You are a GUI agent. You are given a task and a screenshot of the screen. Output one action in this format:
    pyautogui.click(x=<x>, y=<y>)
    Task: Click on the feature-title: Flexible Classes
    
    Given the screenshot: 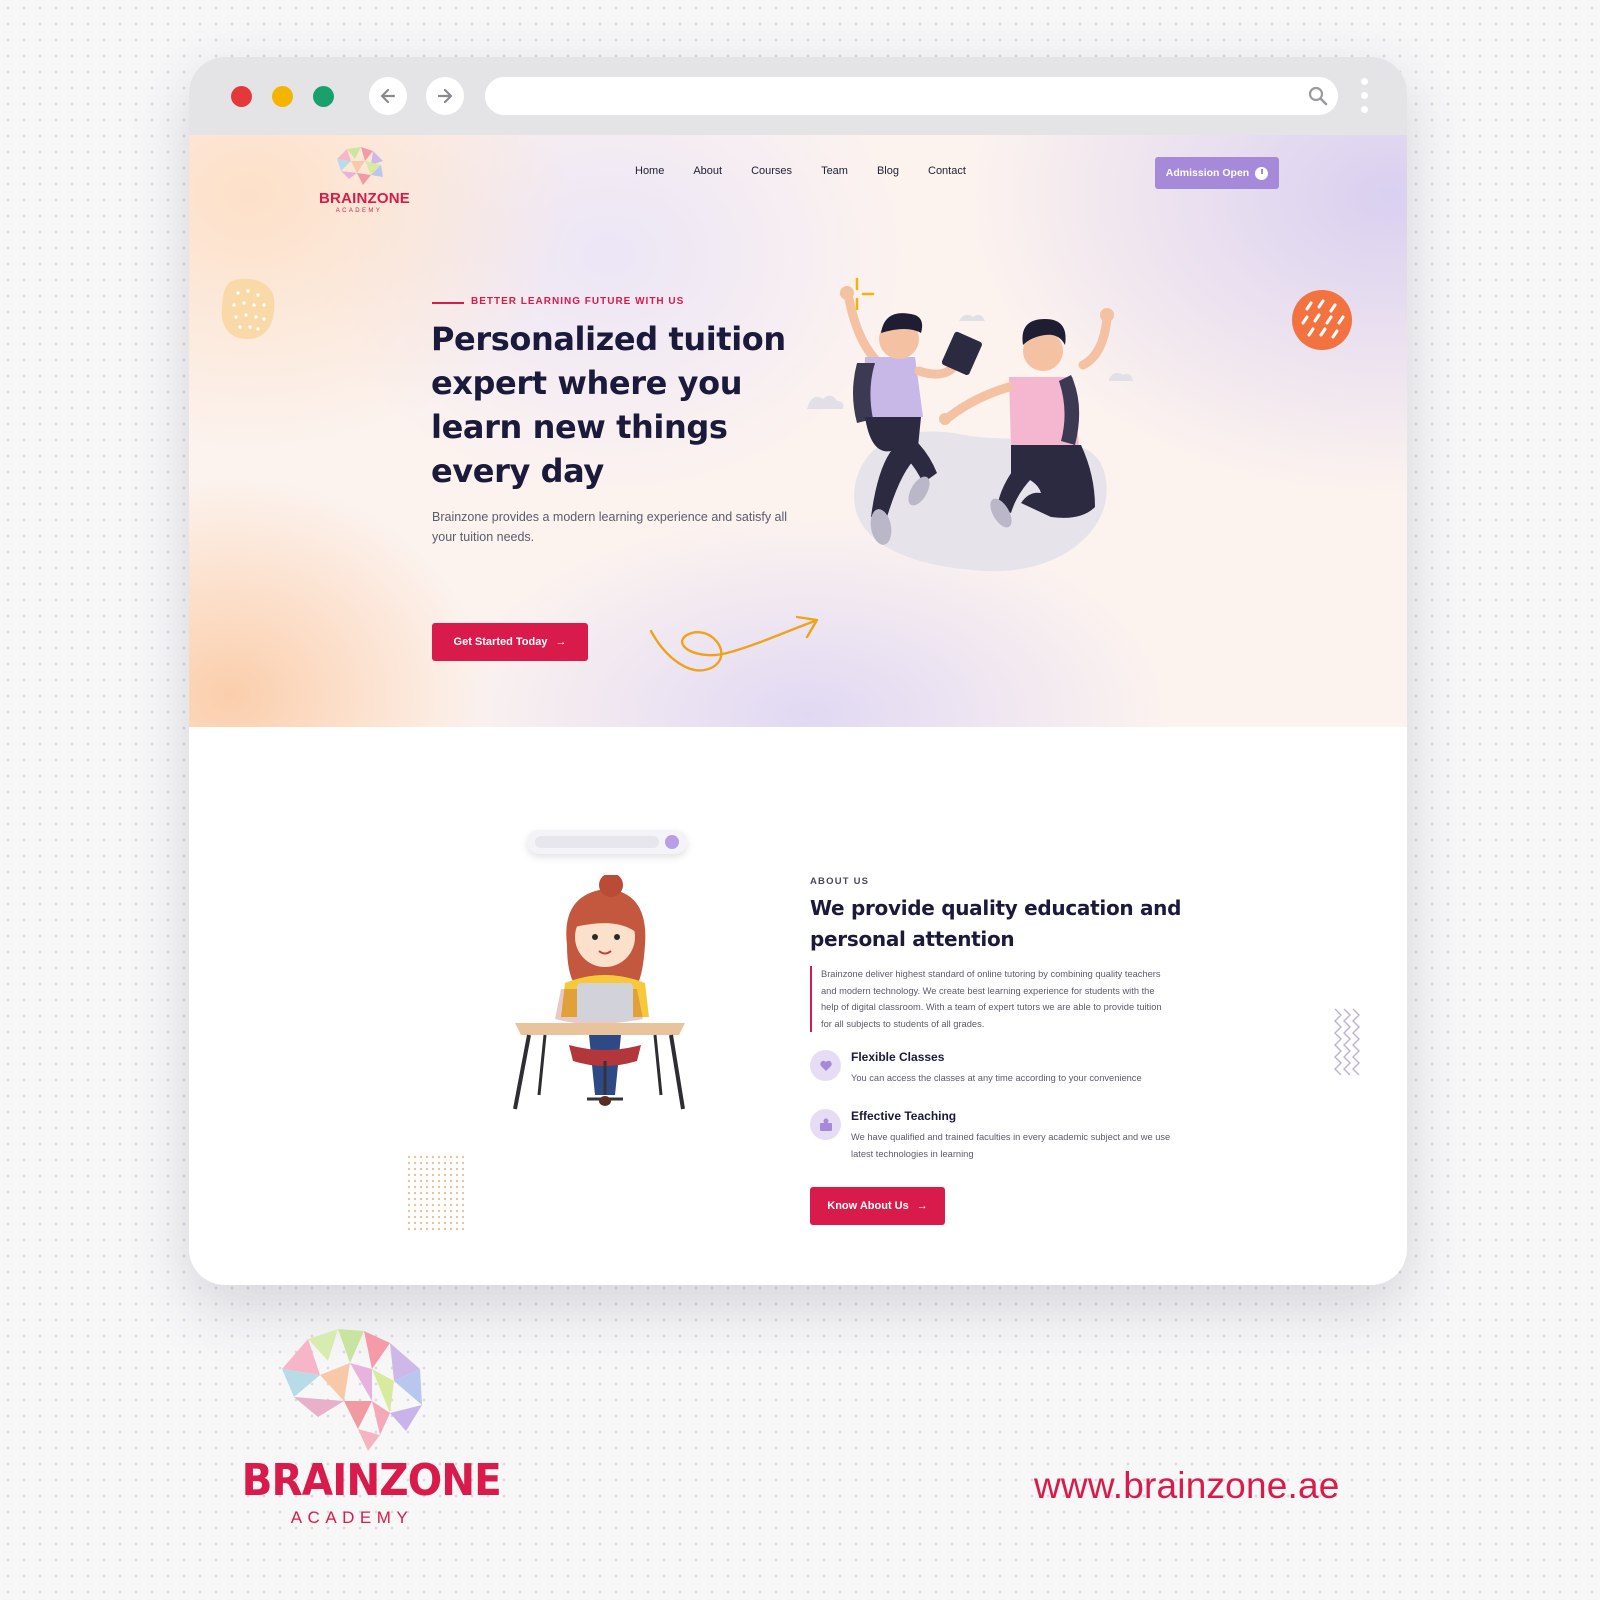 What is the action you would take?
    pyautogui.click(x=898, y=1057)
    